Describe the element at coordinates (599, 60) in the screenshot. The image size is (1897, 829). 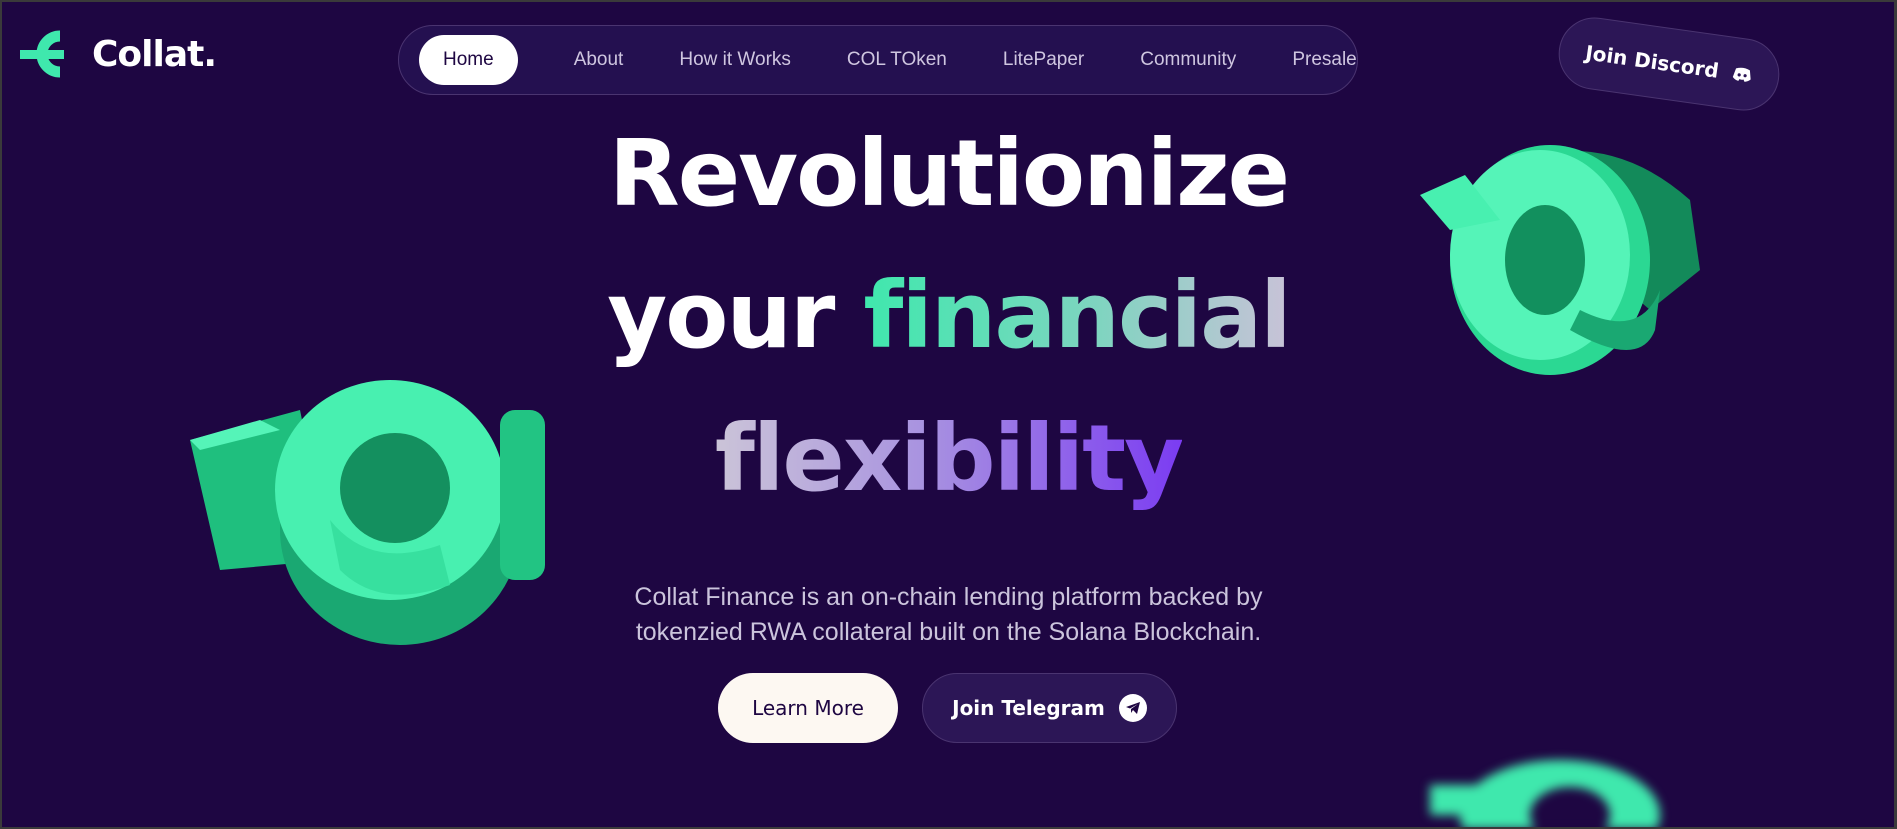
I see `nav-item-about: About` at that location.